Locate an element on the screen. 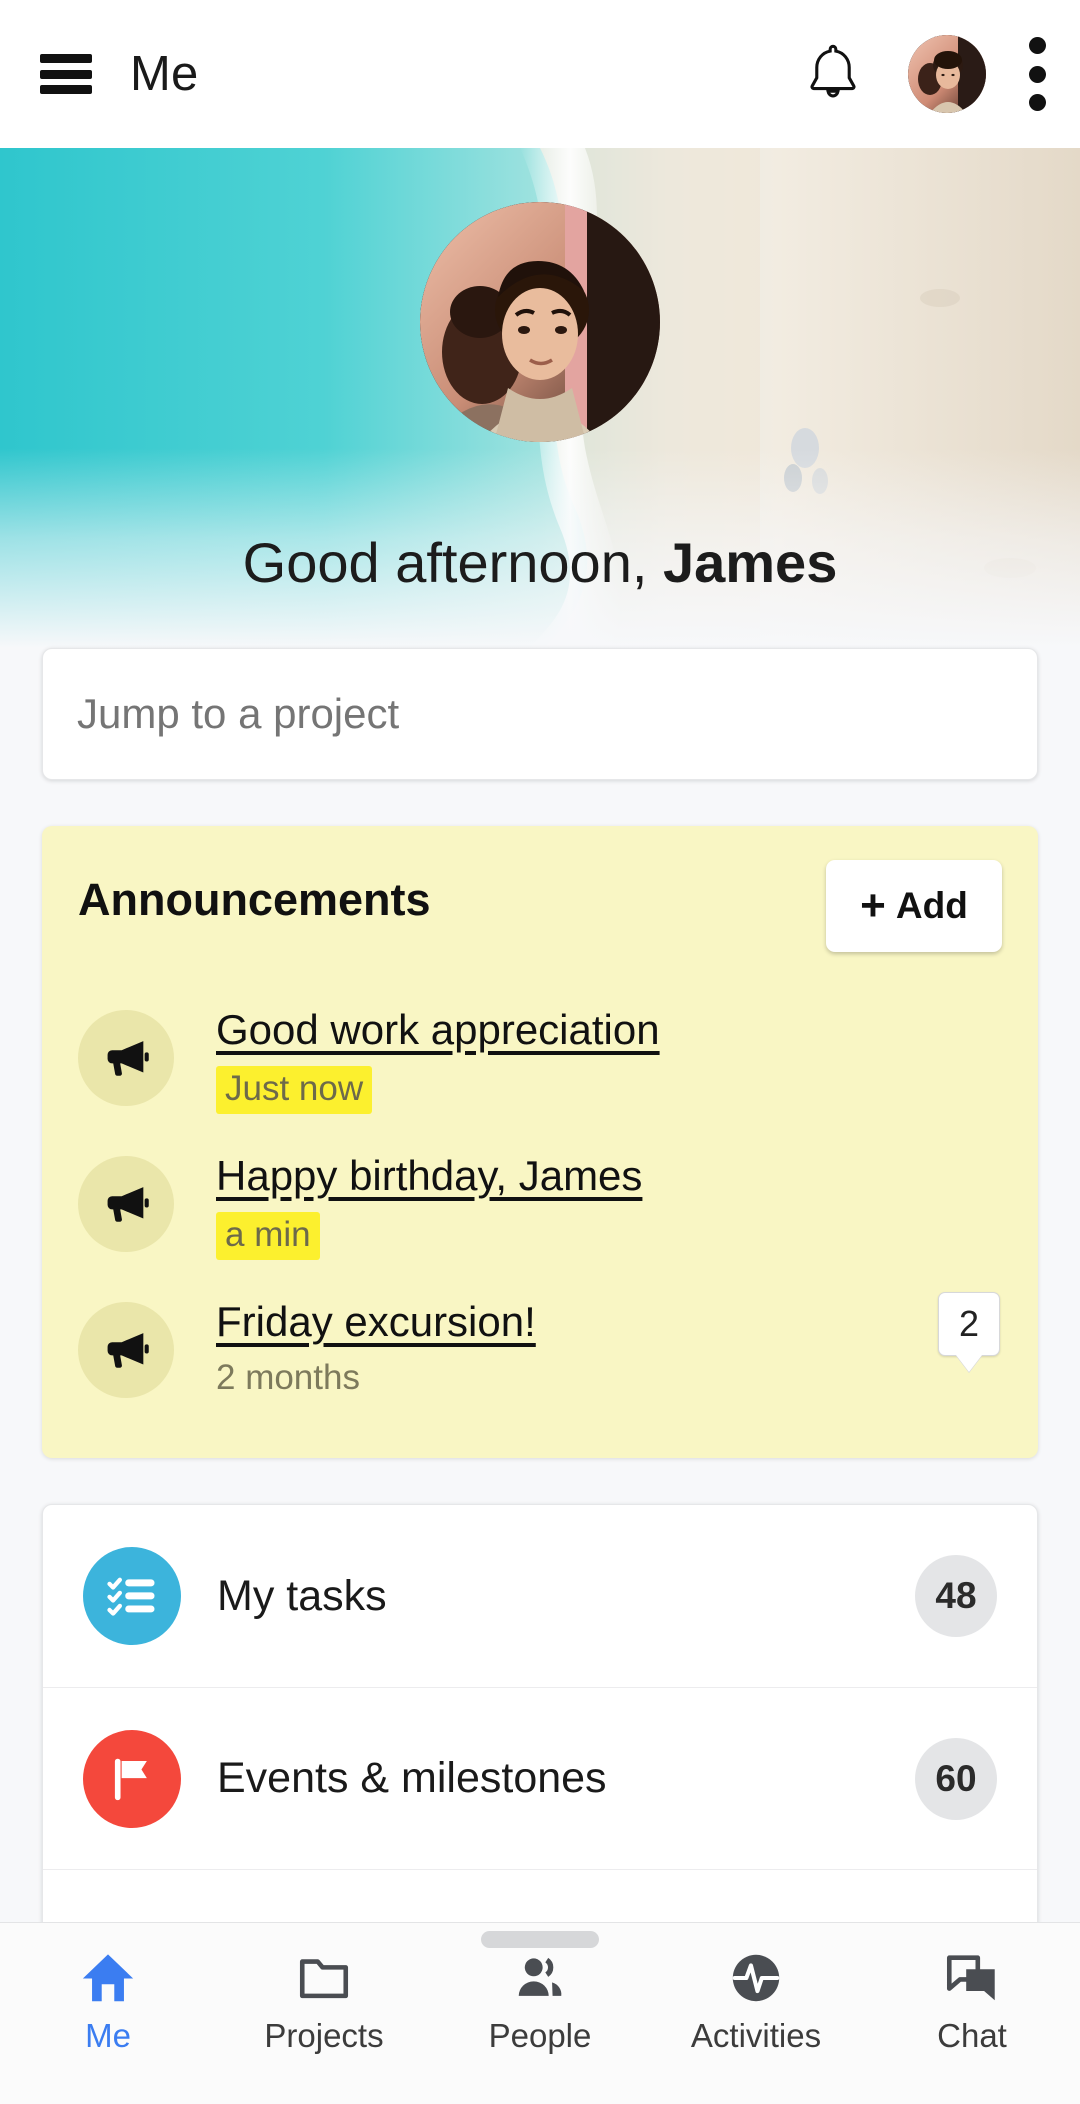 This screenshot has width=1080, height=2104. profile-avatar-image is located at coordinates (540, 322).